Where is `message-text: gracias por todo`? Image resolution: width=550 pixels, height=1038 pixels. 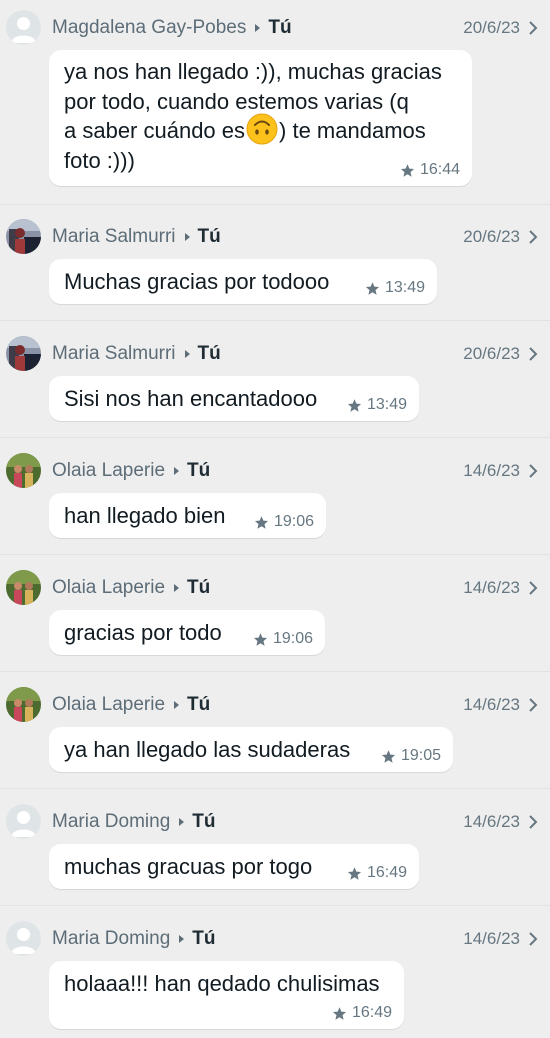
message-text: gracias por todo is located at coordinates (143, 632).